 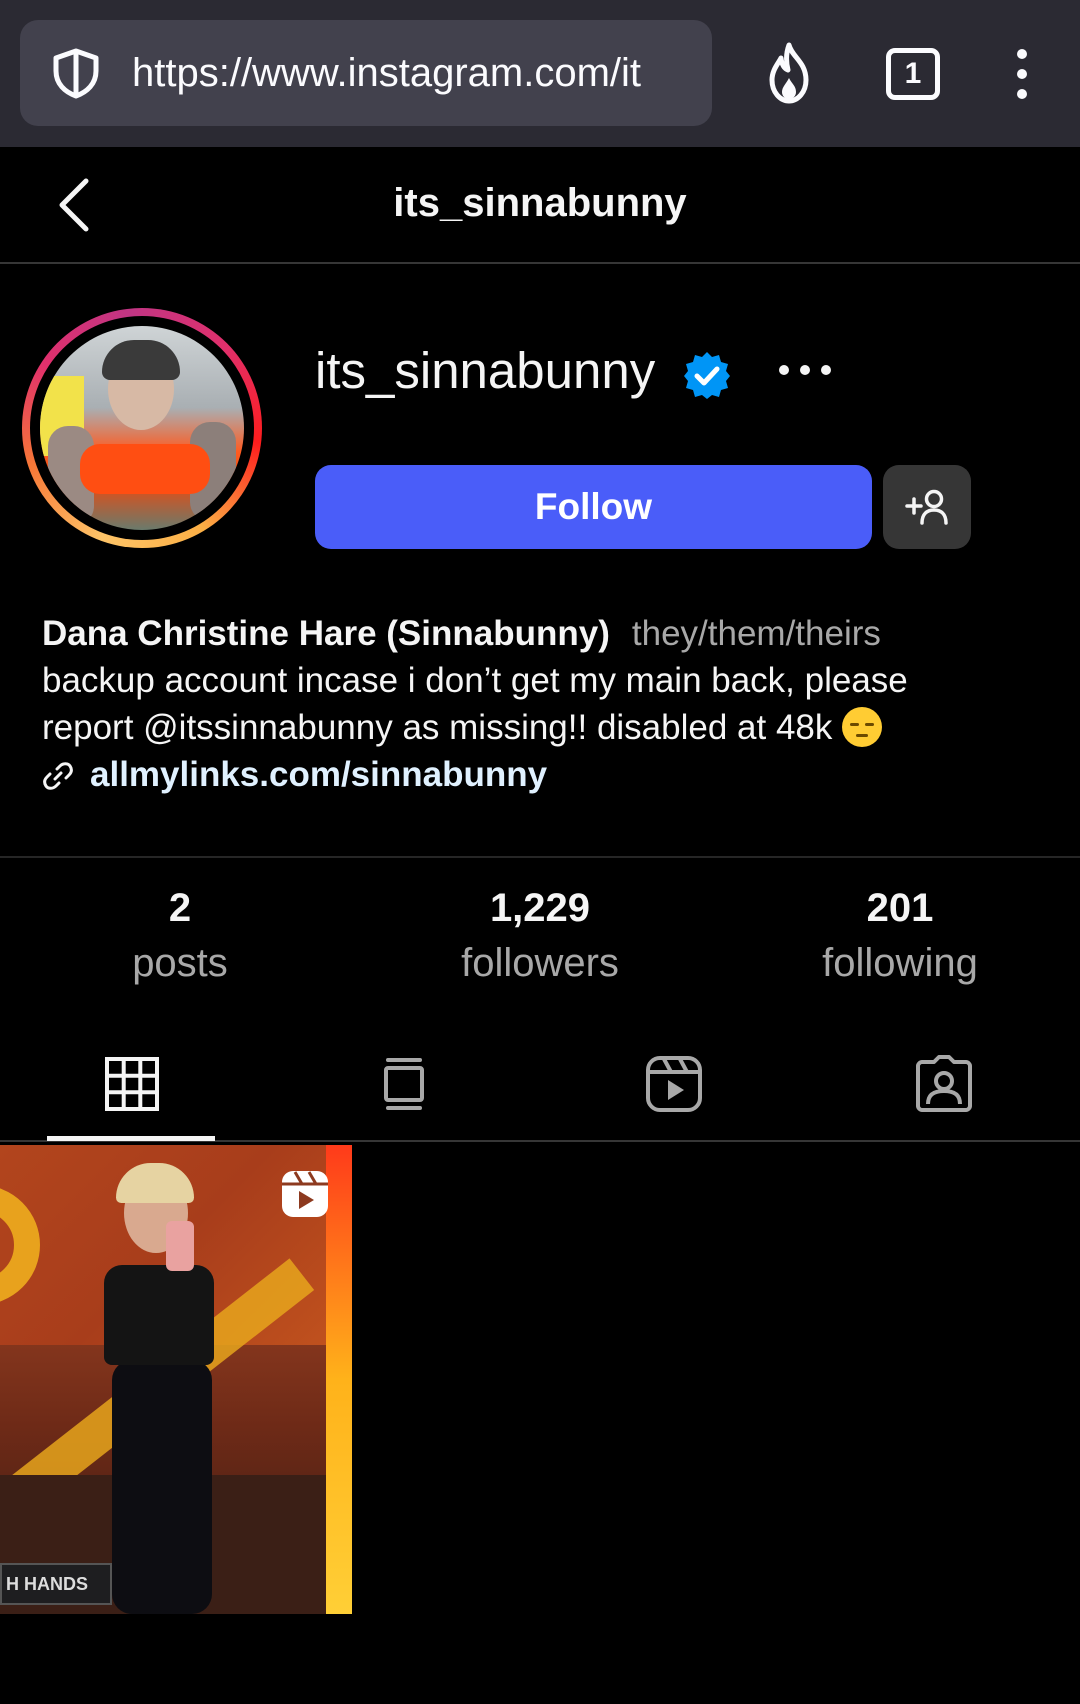 I want to click on tabs-counter-button: 1, so click(x=913, y=74).